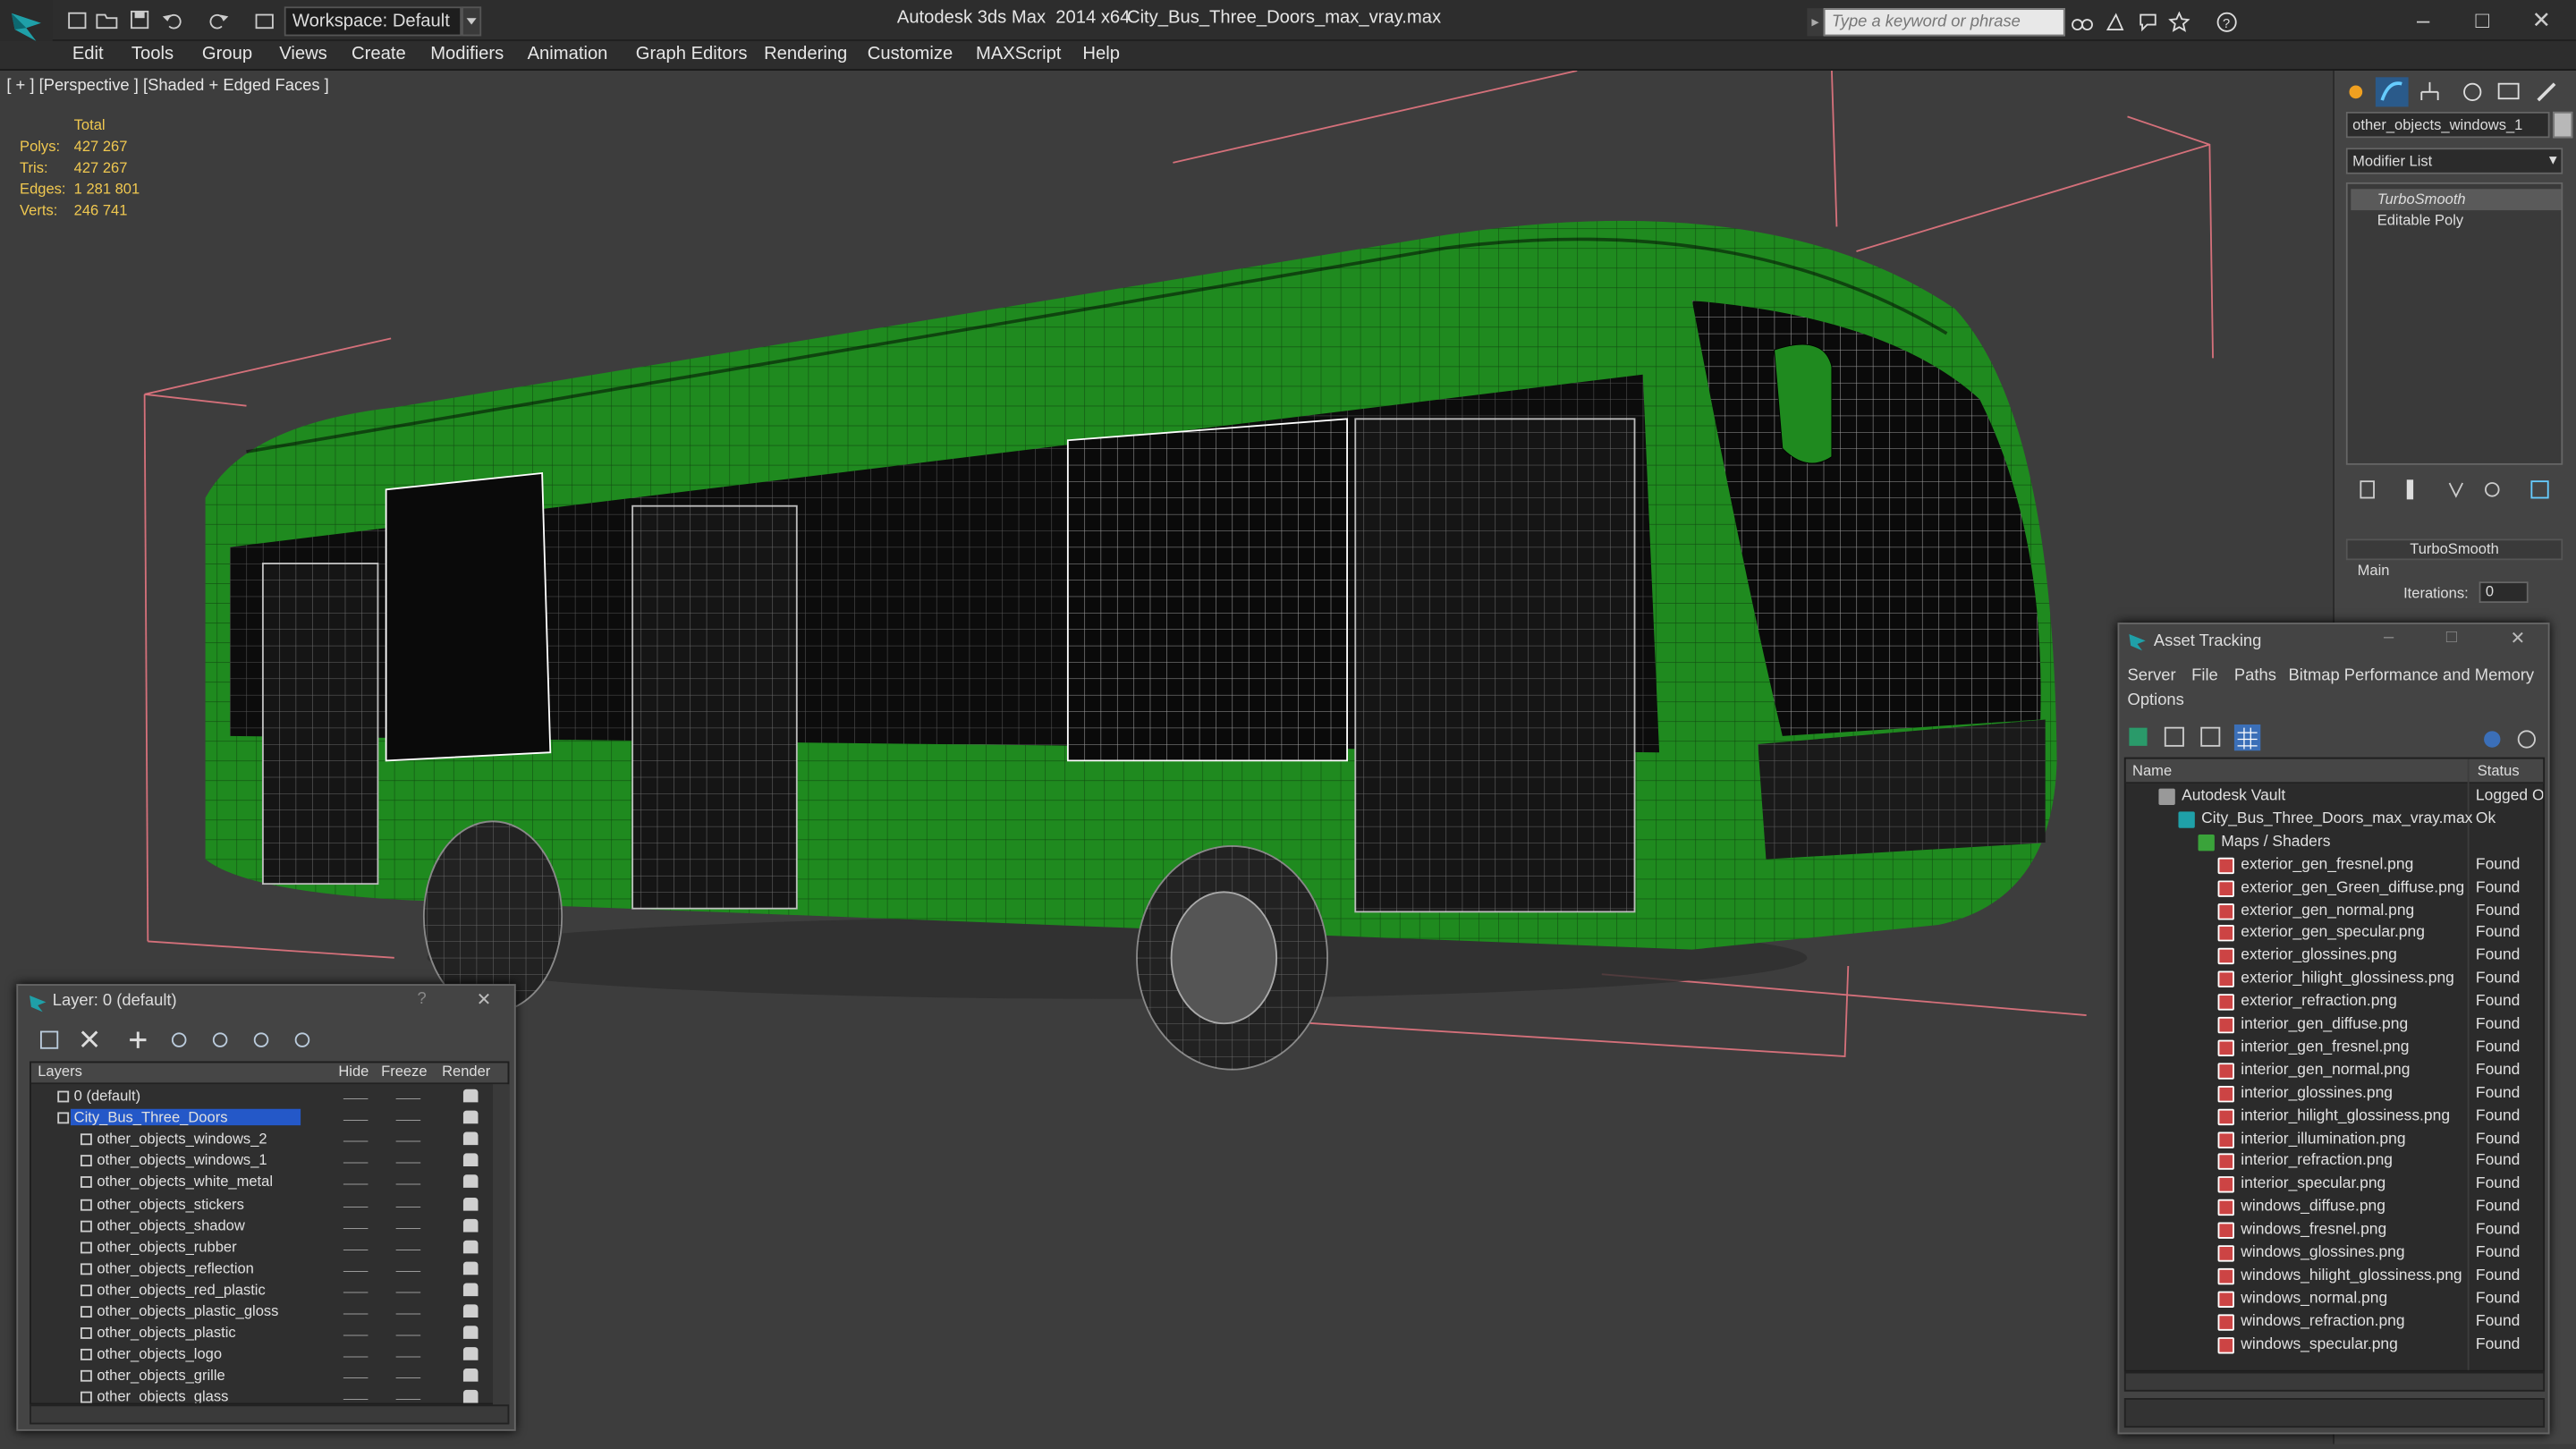 This screenshot has width=2576, height=1449. What do you see at coordinates (263, 1225) in the screenshot?
I see `layer-row: other_objects_shadow —— ——` at bounding box center [263, 1225].